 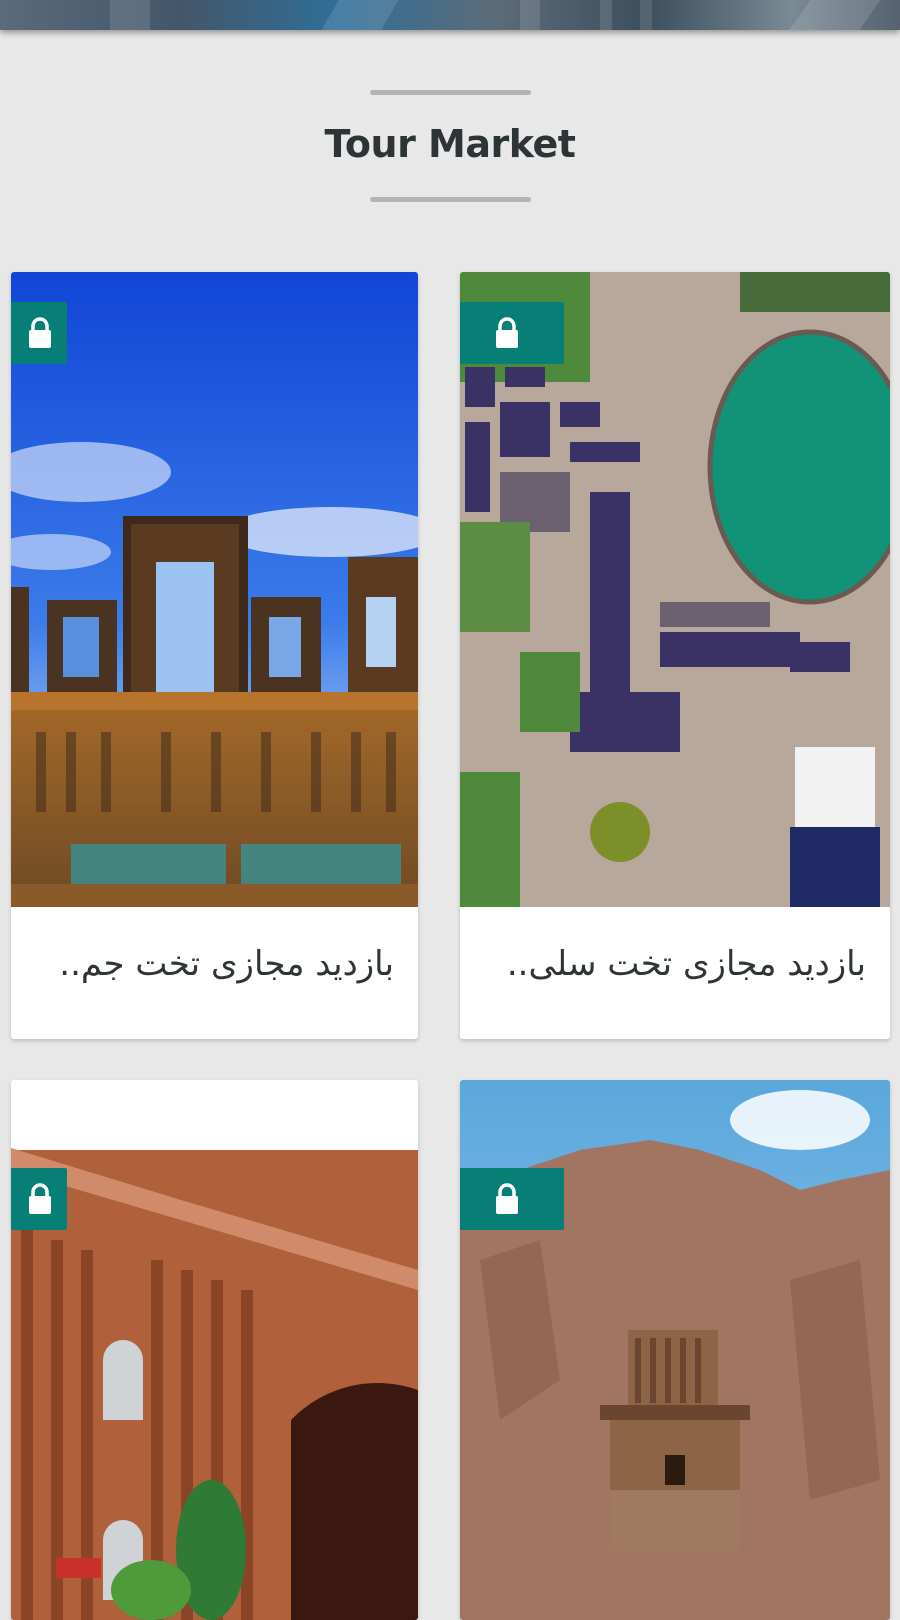 I want to click on tour-card-title: بازدید مجازی تخت جم.., so click(x=226, y=964).